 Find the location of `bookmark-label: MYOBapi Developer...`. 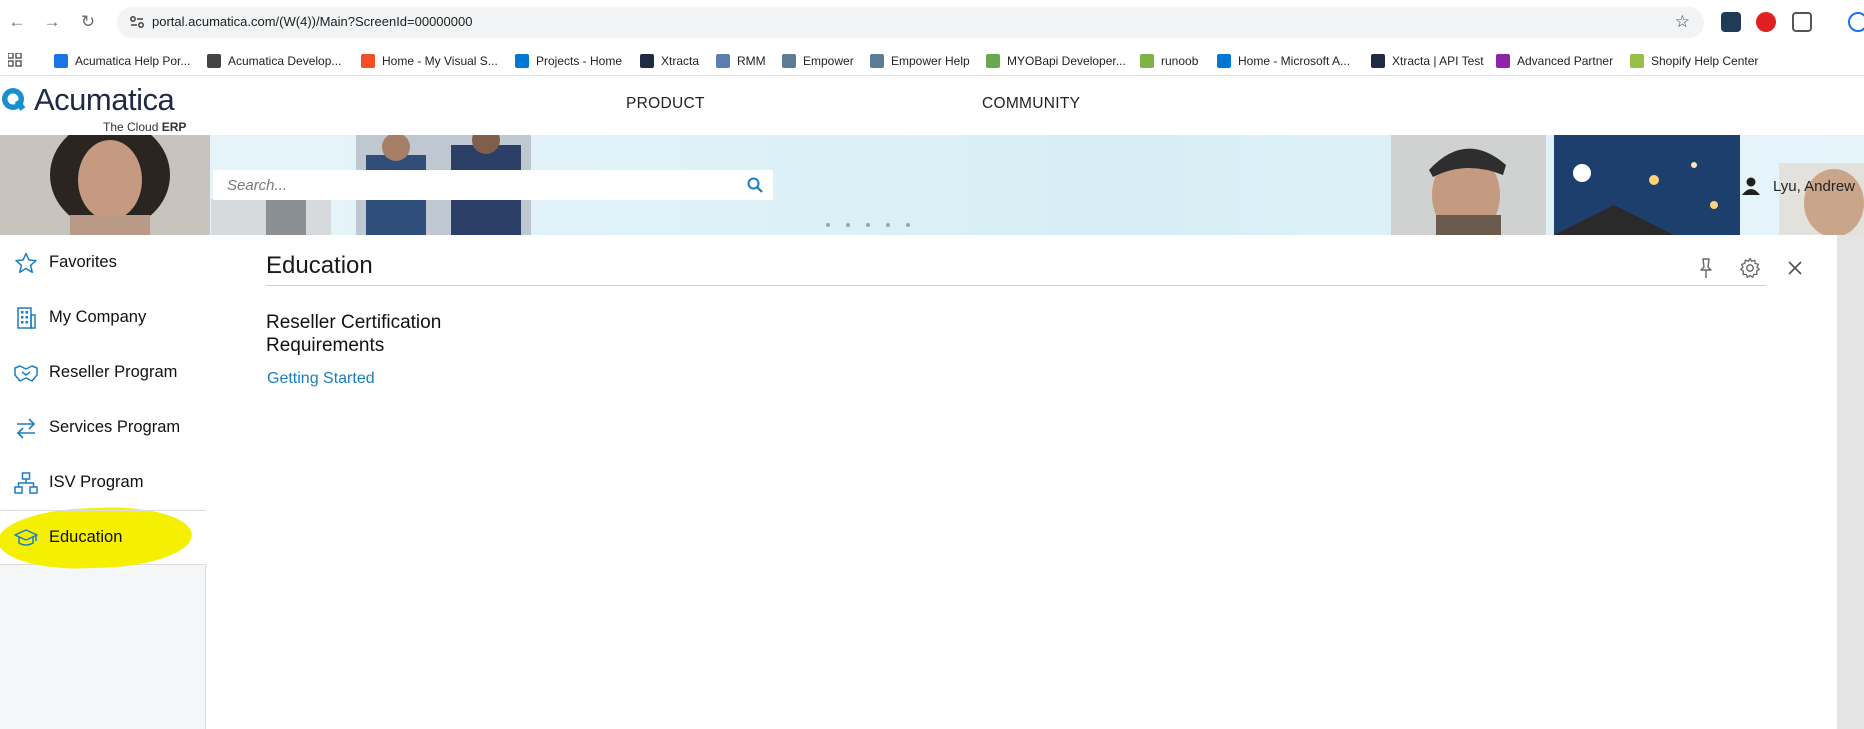

bookmark-label: MYOBapi Developer... is located at coordinates (1066, 61).